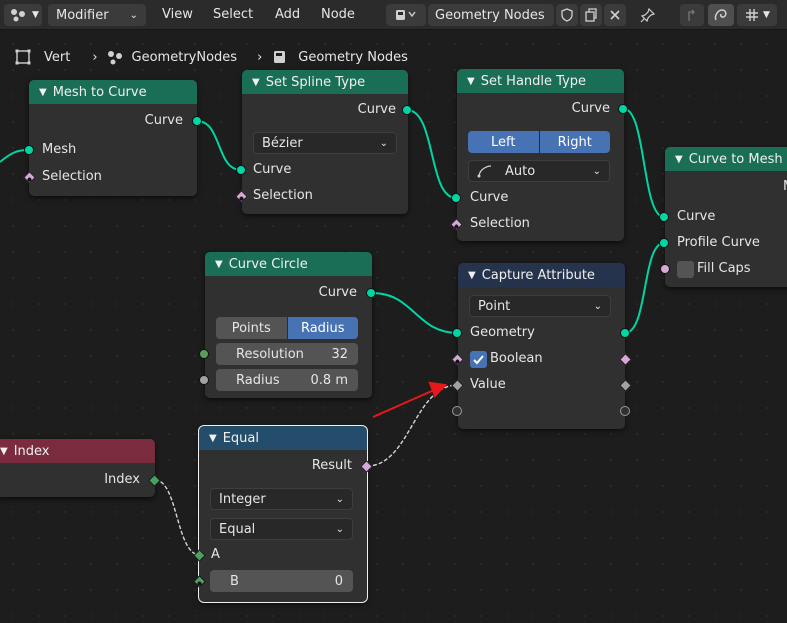 The width and height of the screenshot is (787, 623). I want to click on menu-add: Add, so click(287, 15).